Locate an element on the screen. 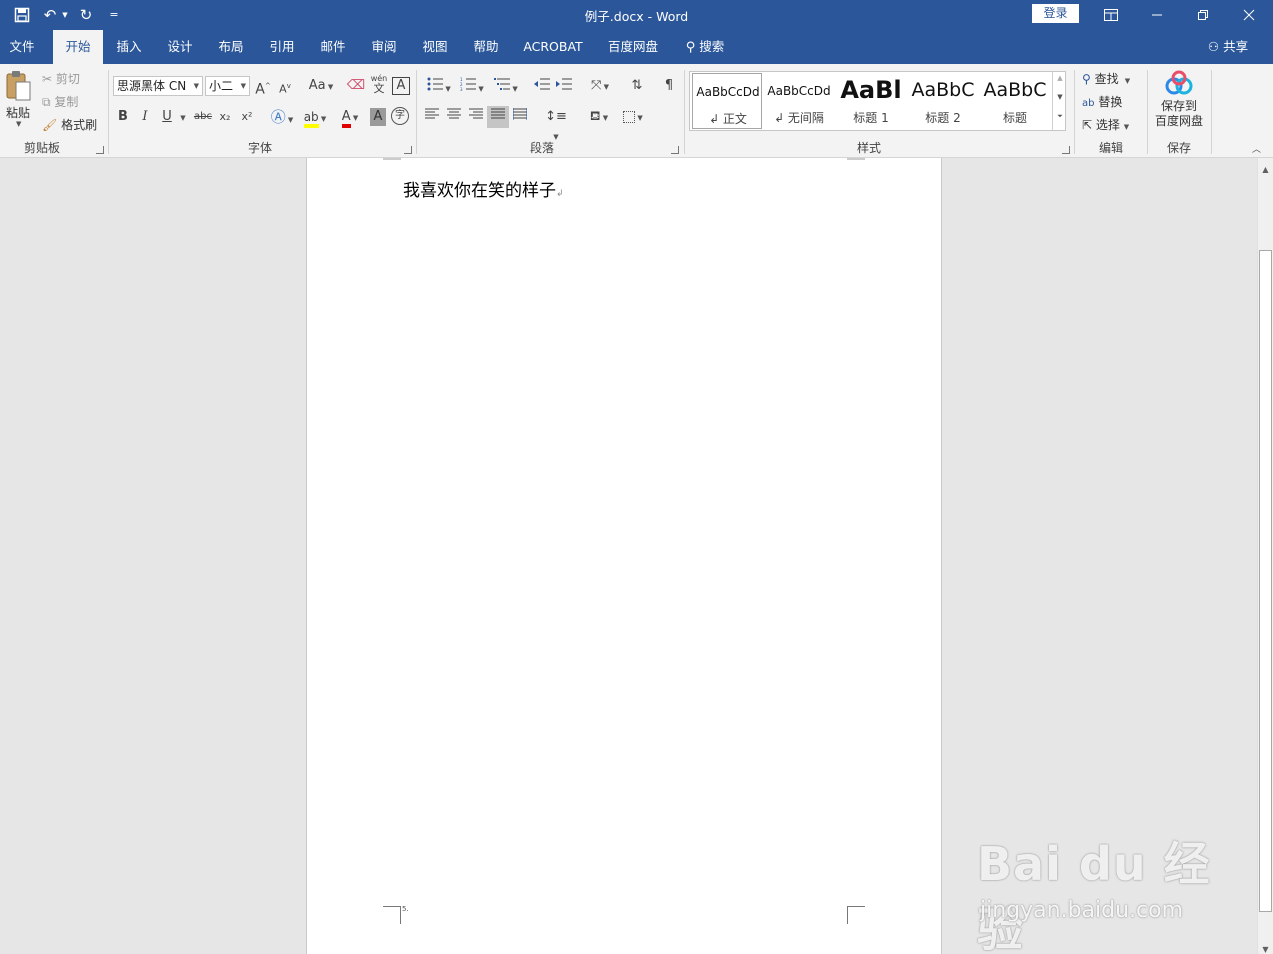  style-no-spacing: AaBbCcDd ↲ 无间隔 is located at coordinates (799, 101).